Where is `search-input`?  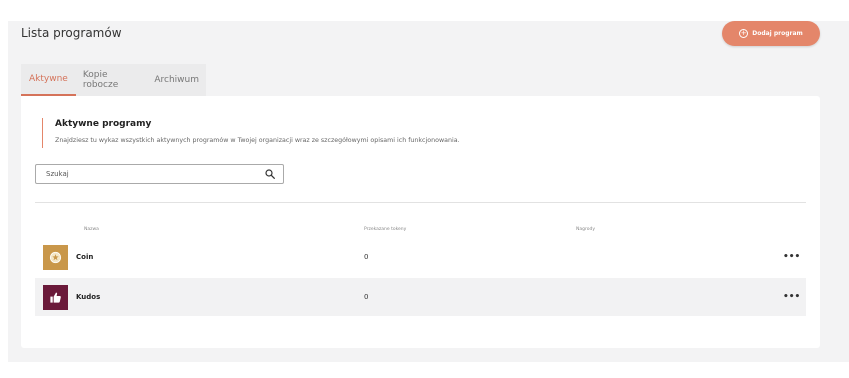 search-input is located at coordinates (146, 174).